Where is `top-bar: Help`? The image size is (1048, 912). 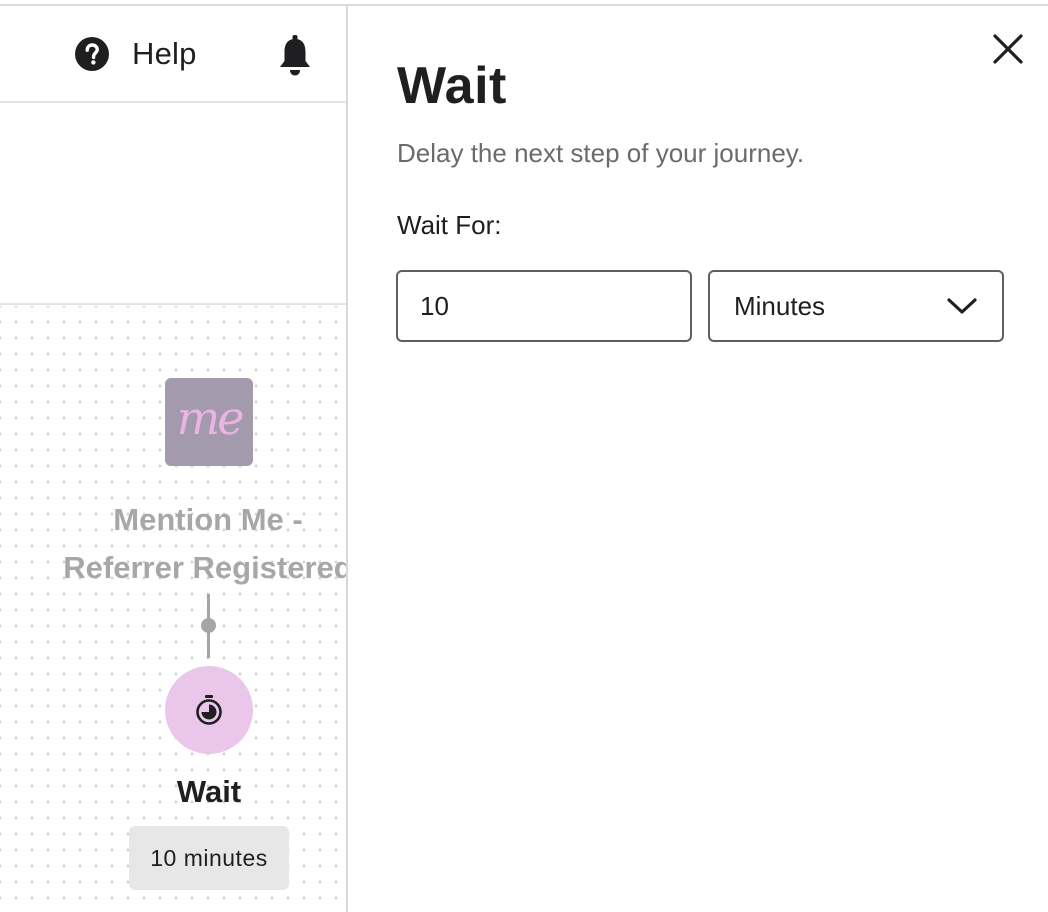 top-bar: Help is located at coordinates (173, 54).